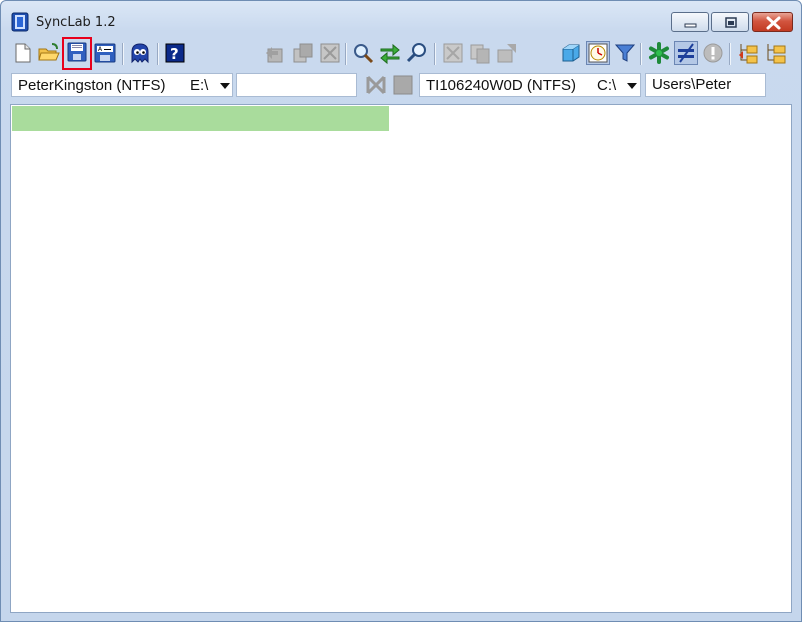  What do you see at coordinates (480, 53) in the screenshot?
I see `copy-icon` at bounding box center [480, 53].